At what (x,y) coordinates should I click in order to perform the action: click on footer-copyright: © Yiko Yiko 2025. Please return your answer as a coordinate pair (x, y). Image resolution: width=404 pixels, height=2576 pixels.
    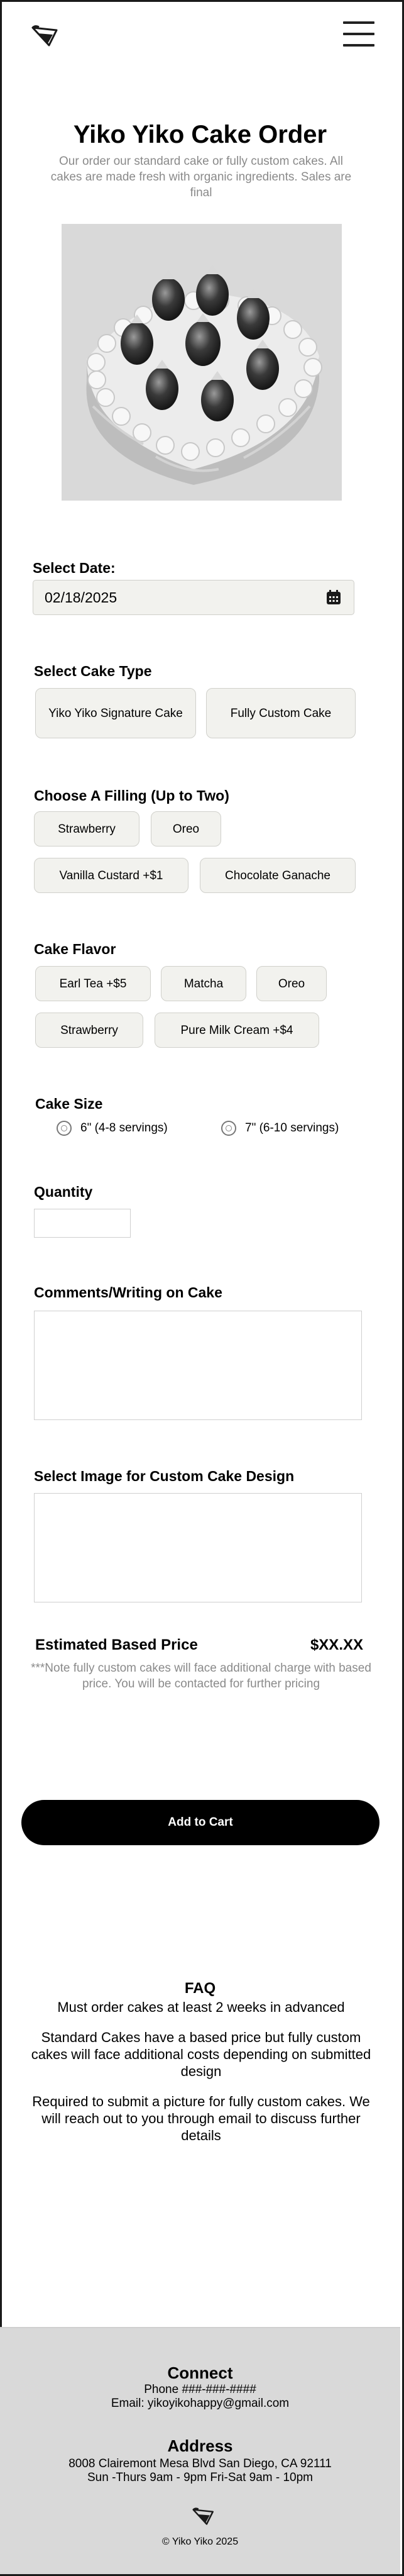
    Looking at the image, I should click on (200, 2541).